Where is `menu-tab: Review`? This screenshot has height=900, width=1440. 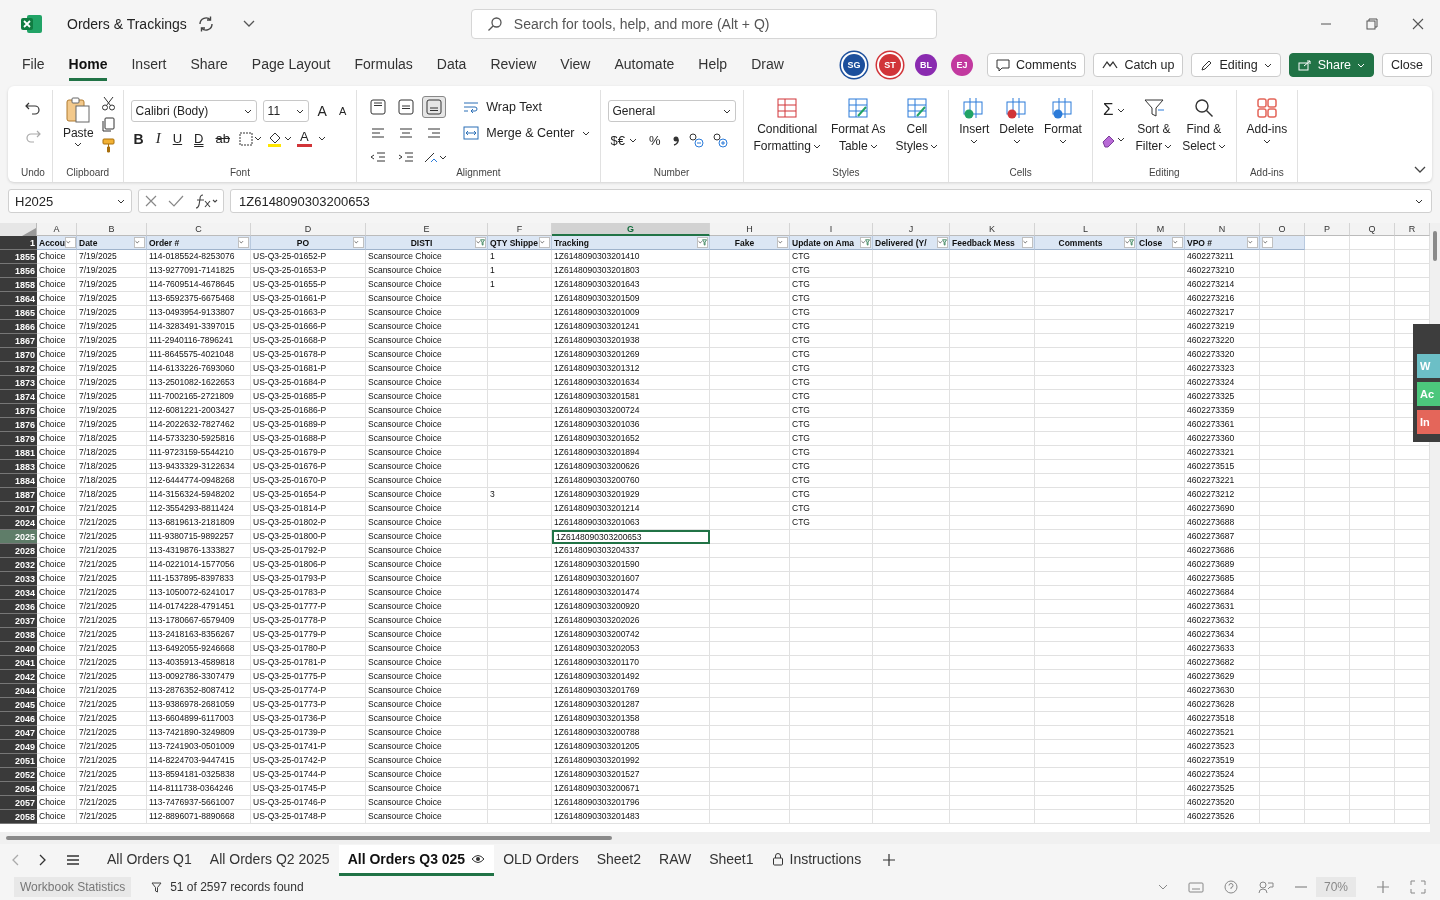
menu-tab: Review is located at coordinates (513, 65).